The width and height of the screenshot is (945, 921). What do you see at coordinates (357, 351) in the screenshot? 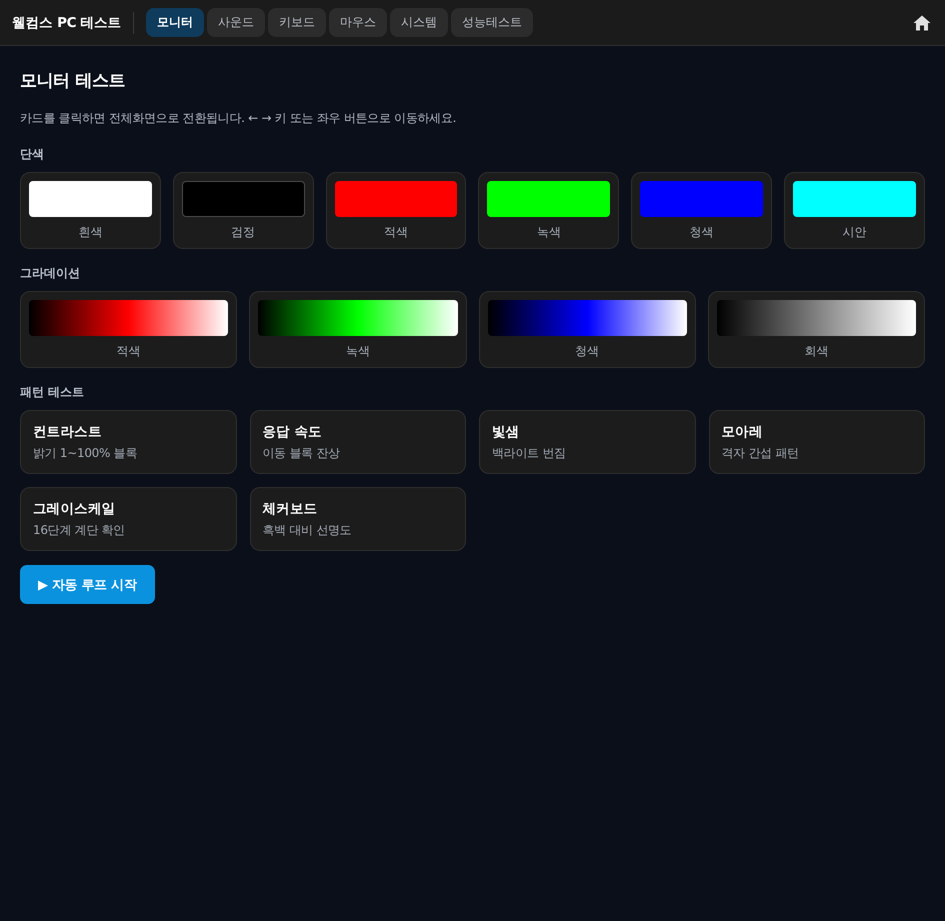
I see `gradient-label: 녹색` at bounding box center [357, 351].